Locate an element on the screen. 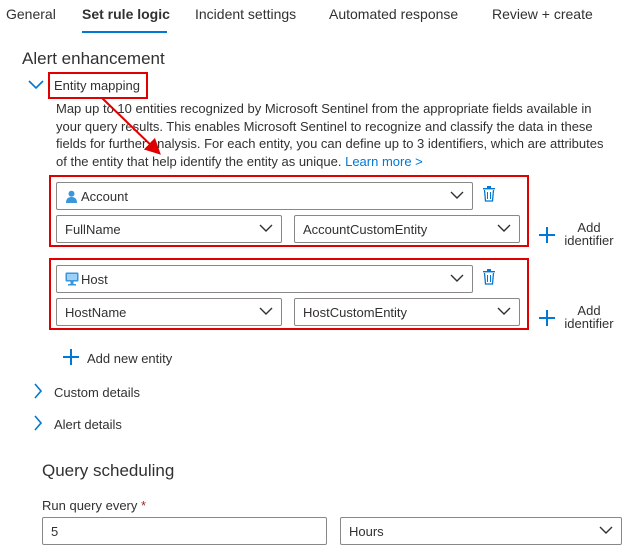 The width and height of the screenshot is (631, 553). run-query-unit-dropdown: Hours is located at coordinates (481, 531).